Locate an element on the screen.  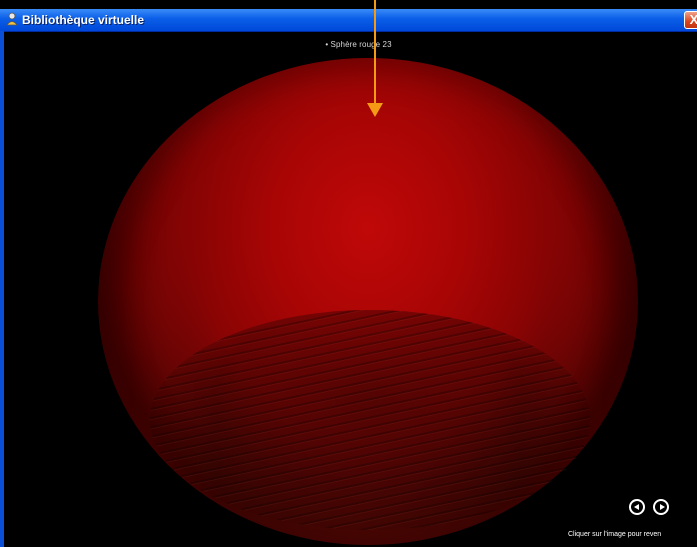
caption-text: • Sphère rouge 23 is located at coordinates (358, 44).